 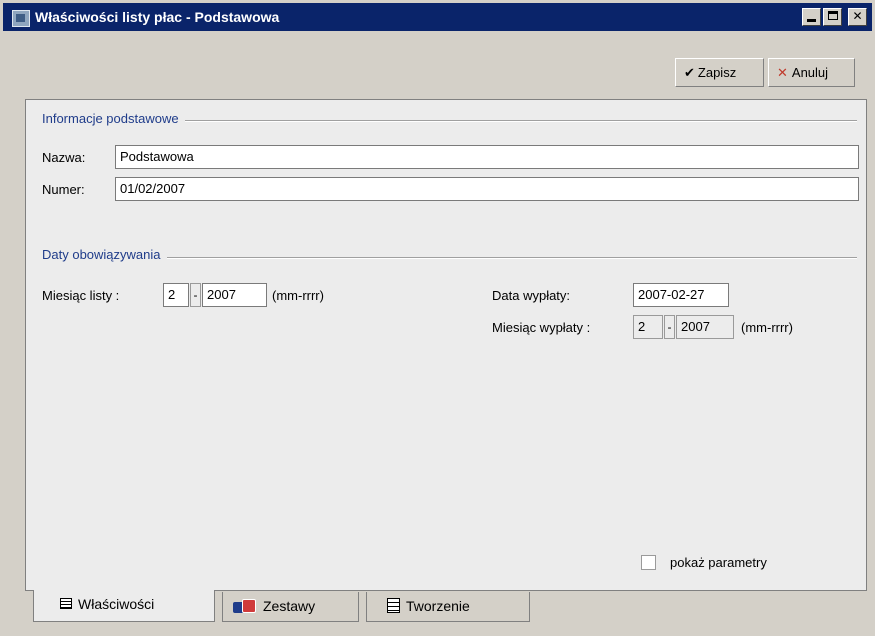 What do you see at coordinates (705, 327) in the screenshot?
I see `payment-year-input: 2007` at bounding box center [705, 327].